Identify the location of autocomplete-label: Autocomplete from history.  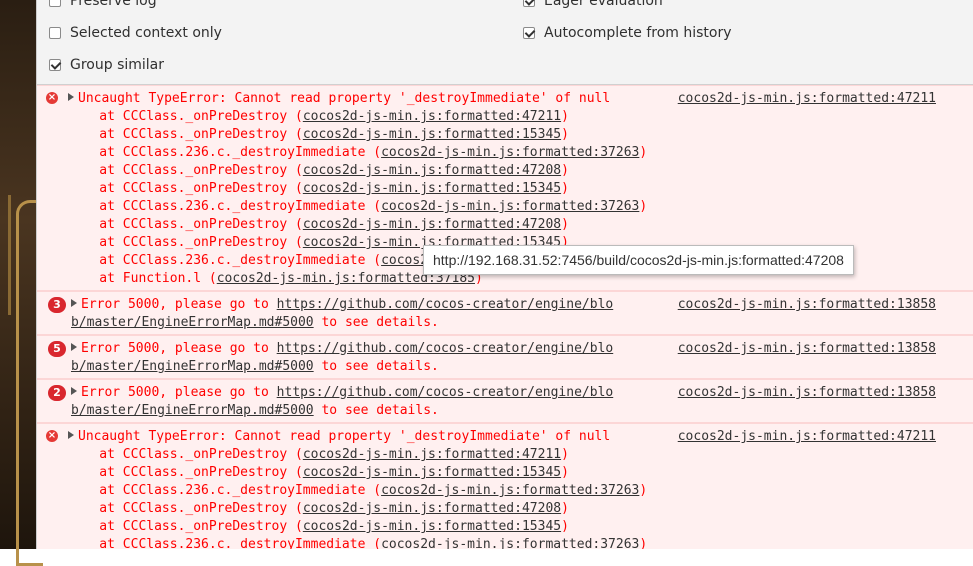
(638, 33).